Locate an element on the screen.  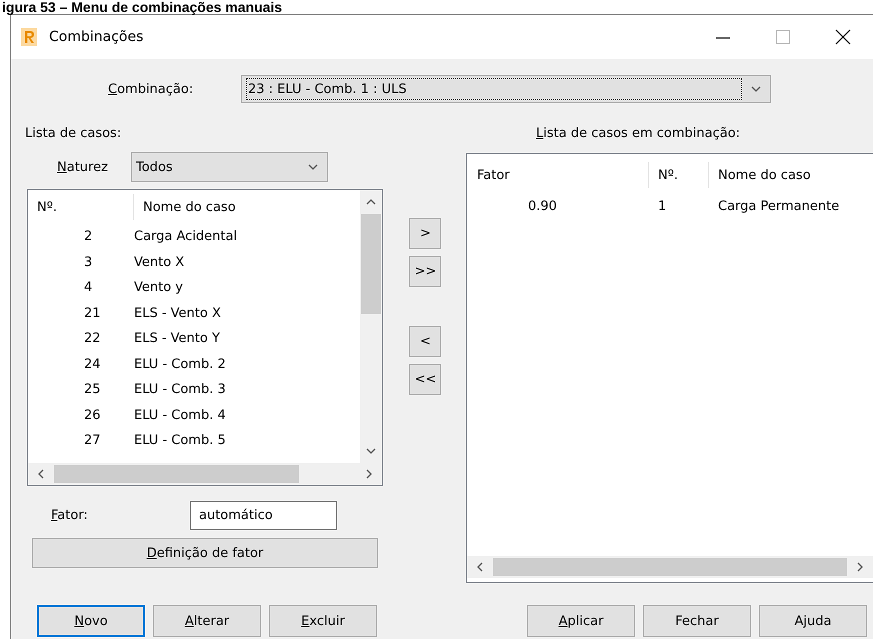
case-name: ELU - Comb. 2 is located at coordinates (180, 364).